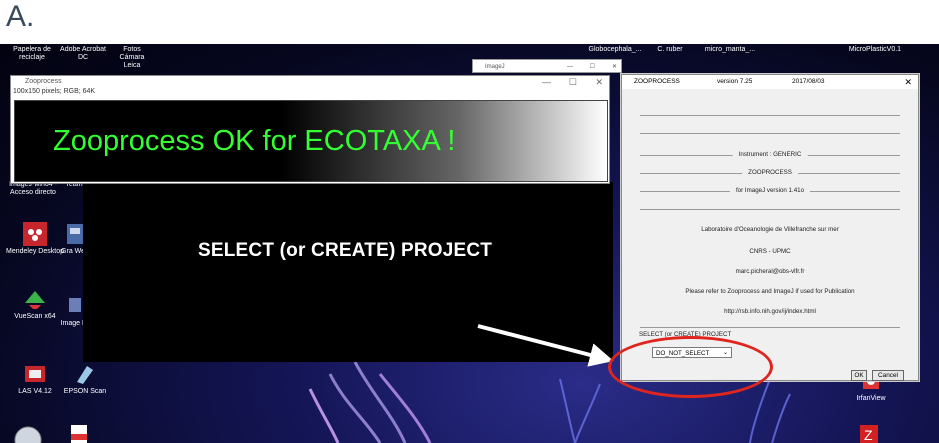 The height and width of the screenshot is (443, 939). What do you see at coordinates (254, 141) in the screenshot?
I see `zooprocess-banner-text: Zooprocess OK for ECOTAXA !` at bounding box center [254, 141].